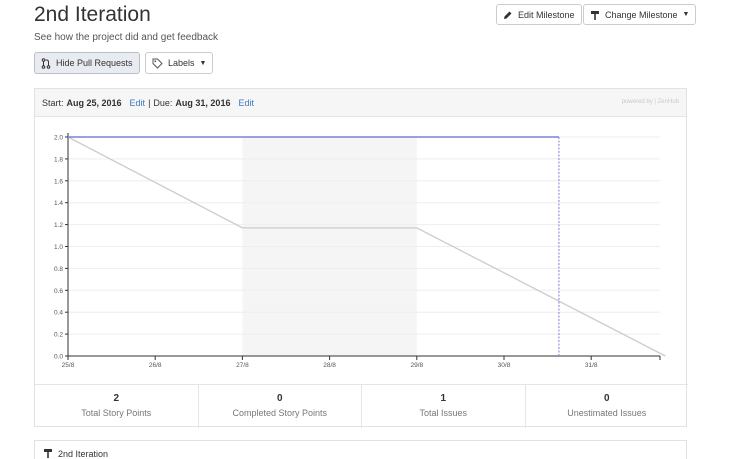  What do you see at coordinates (246, 103) in the screenshot?
I see `edit-due-link: Edit` at bounding box center [246, 103].